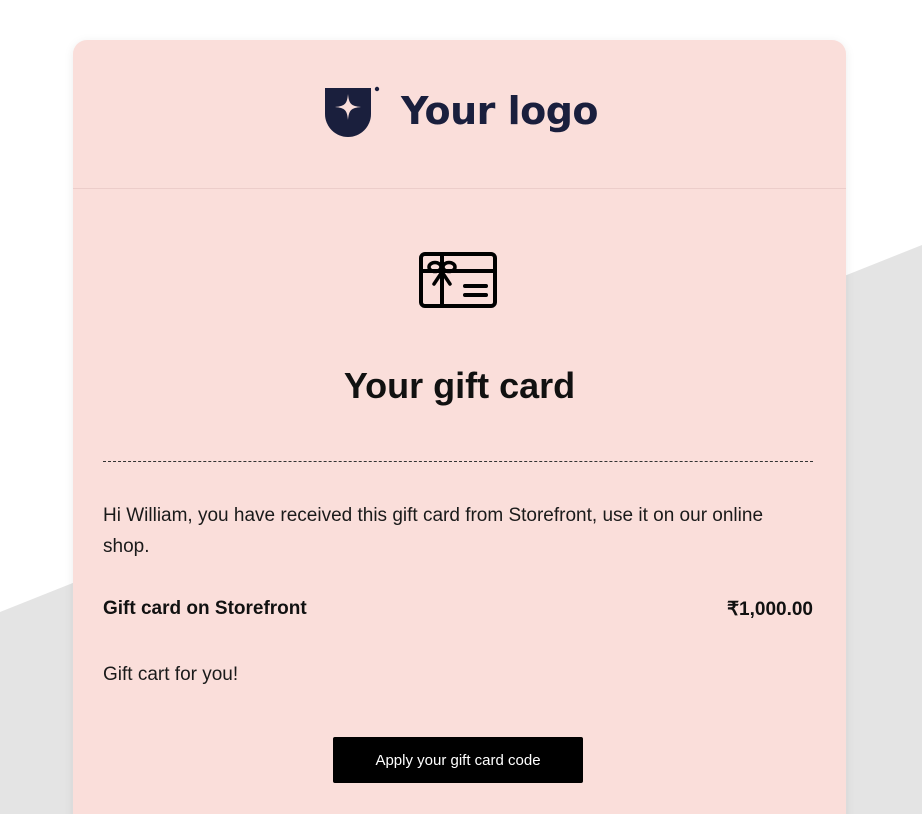  Describe the element at coordinates (458, 280) in the screenshot. I see `gift-card-icon` at that location.